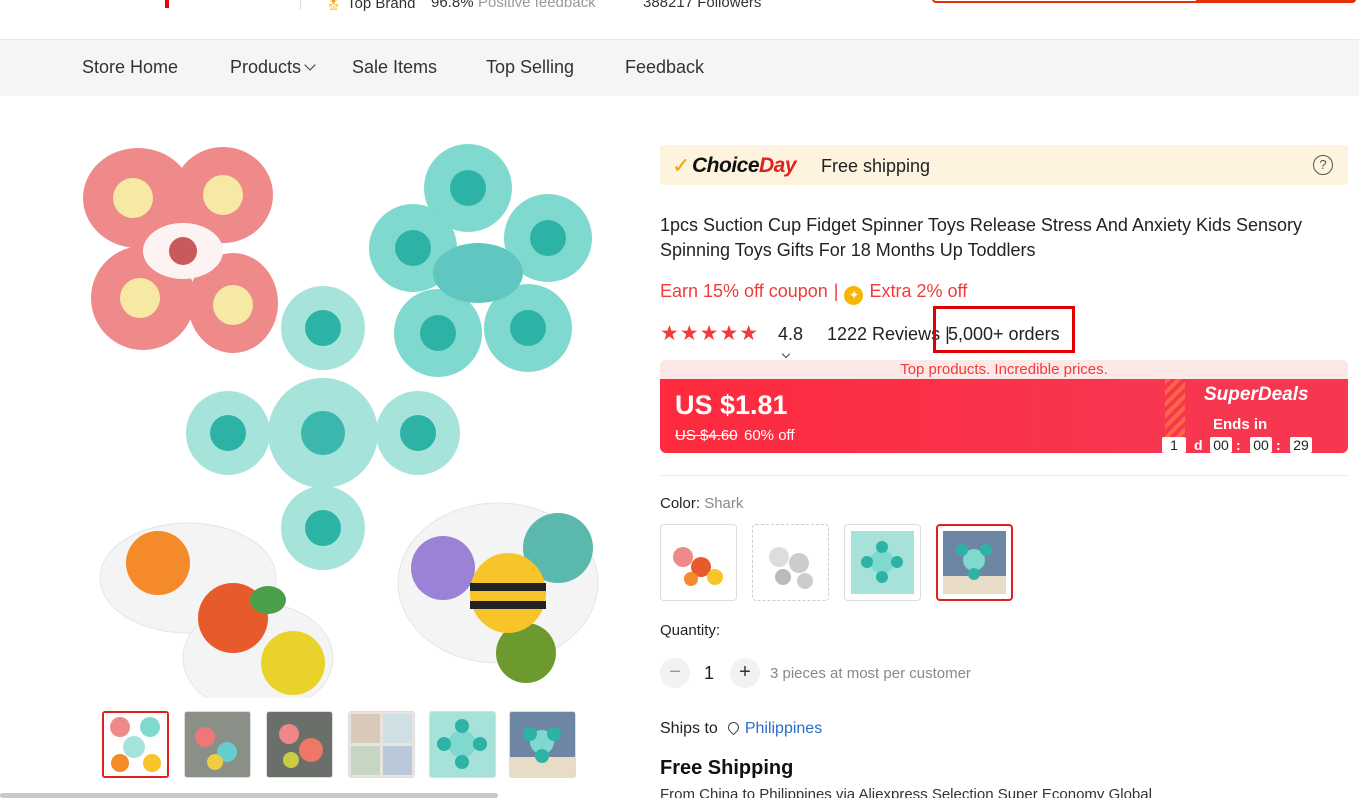 Image resolution: width=1359 pixels, height=798 pixels. I want to click on color-swatch-shark, so click(974, 562).